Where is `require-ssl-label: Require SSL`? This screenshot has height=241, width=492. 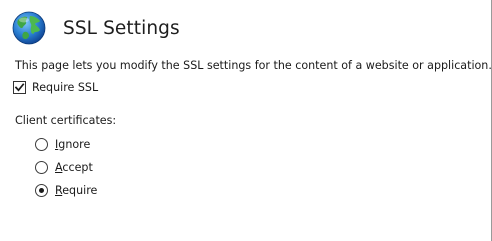 require-ssl-label: Require SSL is located at coordinates (65, 87).